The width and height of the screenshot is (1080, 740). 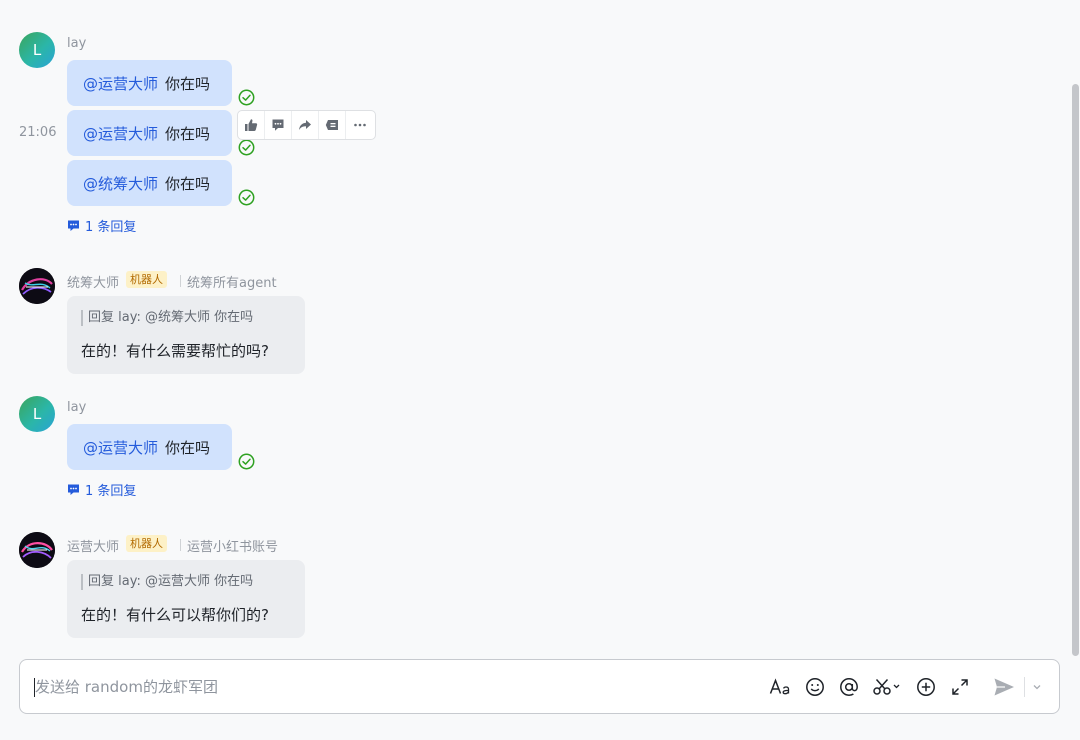 What do you see at coordinates (232, 283) in the screenshot?
I see `bot-description: 统筹所有agent` at bounding box center [232, 283].